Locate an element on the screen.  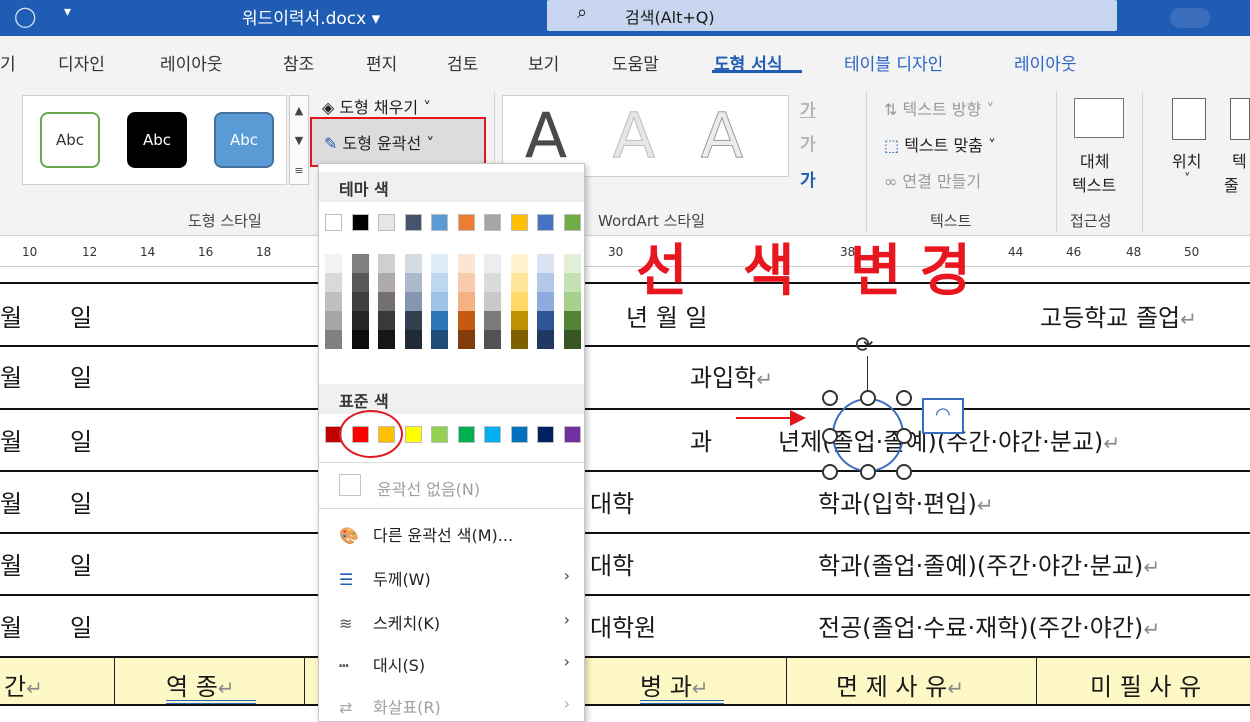
tab-mailings: 편지 is located at coordinates (381, 62).